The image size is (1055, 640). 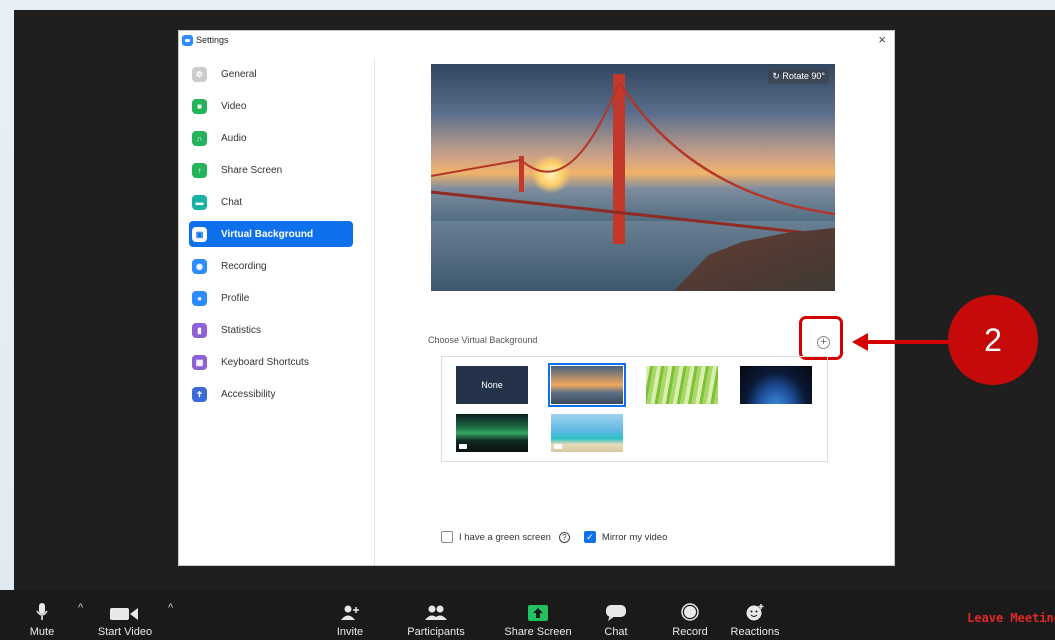 I want to click on microphone-icon, so click(x=42, y=611).